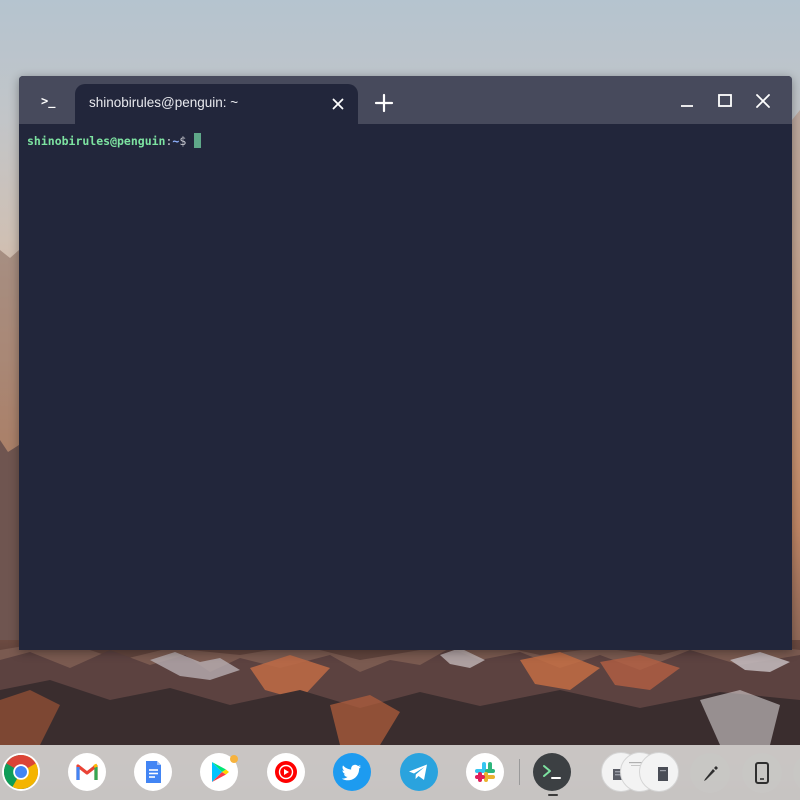 This screenshot has height=800, width=800. I want to click on close-tab-icon, so click(338, 104).